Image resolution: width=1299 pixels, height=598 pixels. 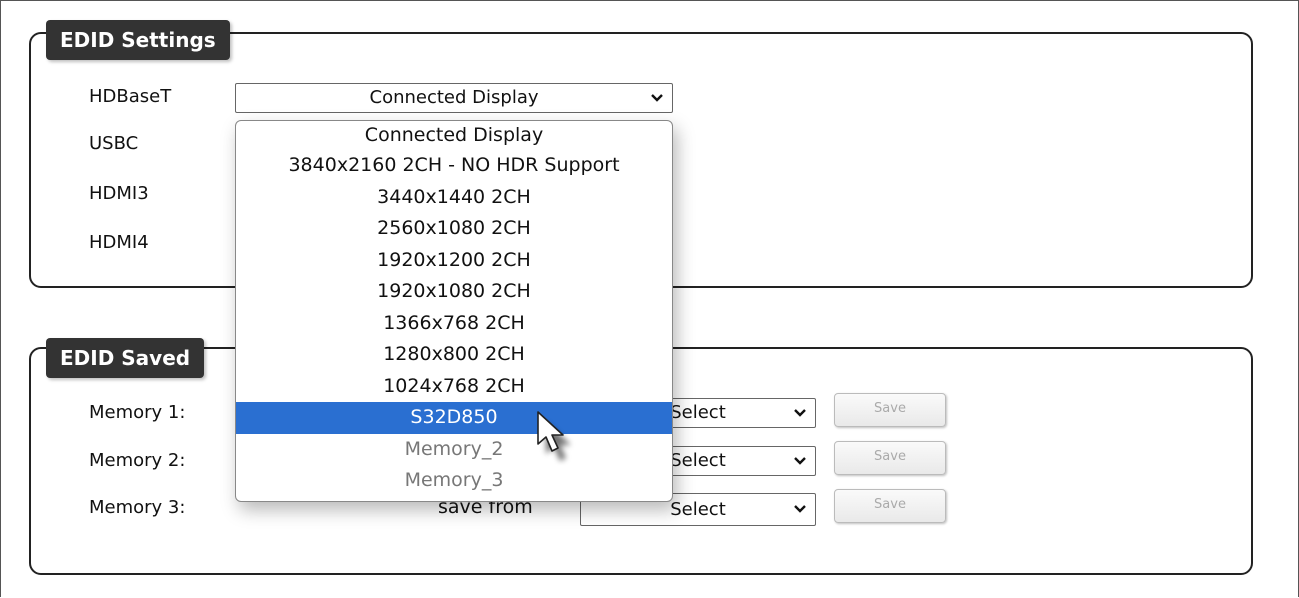 What do you see at coordinates (698, 412) in the screenshot?
I see `memory-1-select-value: Select` at bounding box center [698, 412].